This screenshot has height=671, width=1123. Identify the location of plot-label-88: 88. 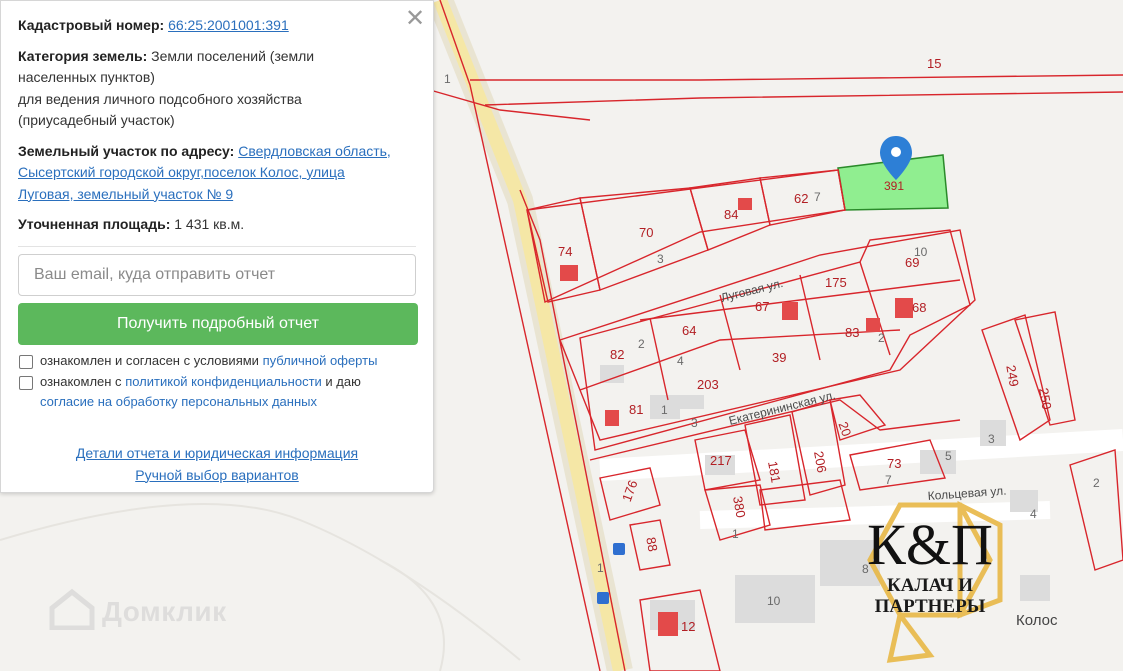
(651, 544).